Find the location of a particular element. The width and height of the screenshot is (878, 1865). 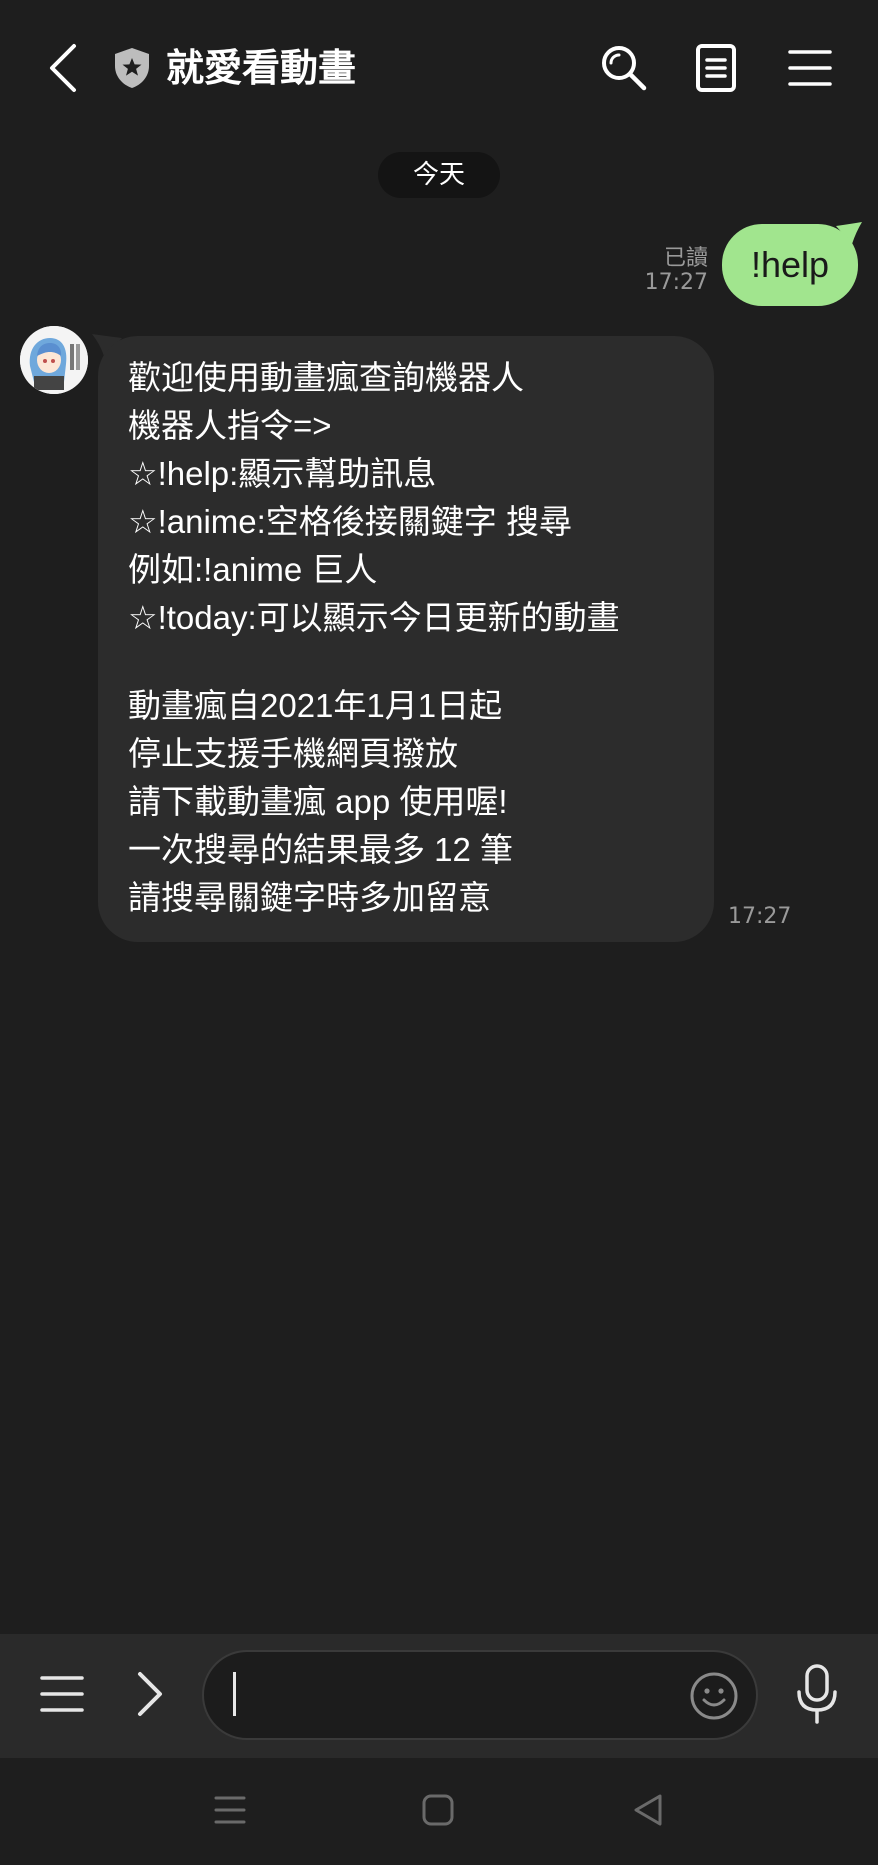

home-button is located at coordinates (438, 1810).